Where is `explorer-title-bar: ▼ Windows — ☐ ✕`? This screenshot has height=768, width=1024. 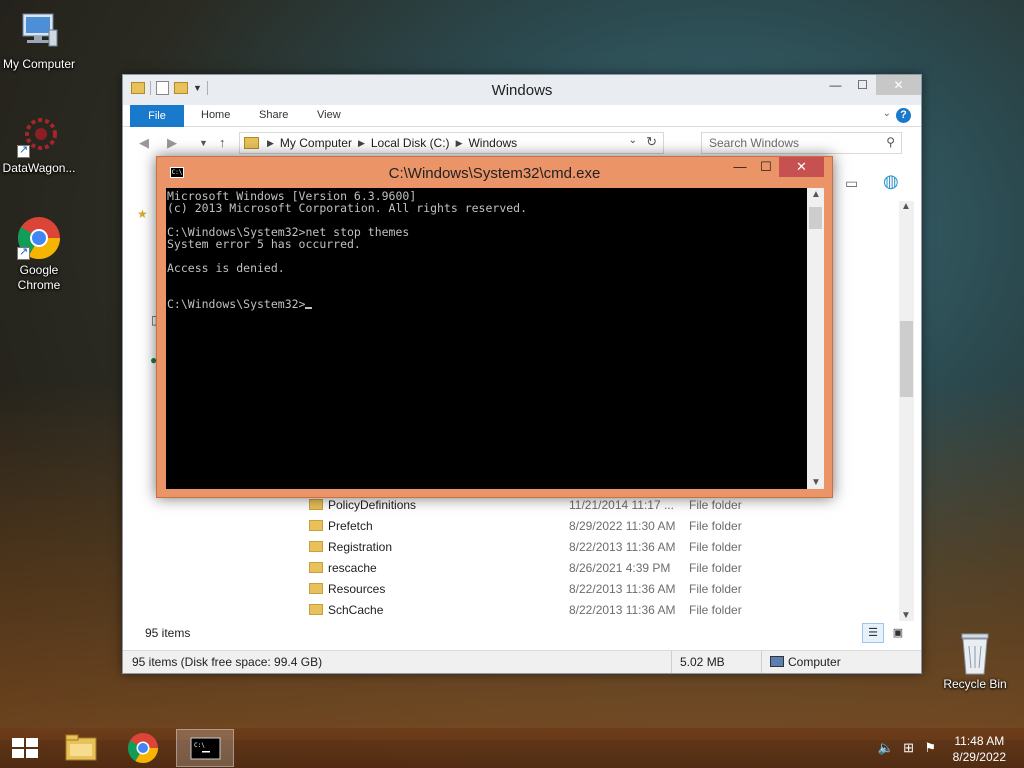
explorer-title-bar: ▼ Windows — ☐ ✕ is located at coordinates (522, 90).